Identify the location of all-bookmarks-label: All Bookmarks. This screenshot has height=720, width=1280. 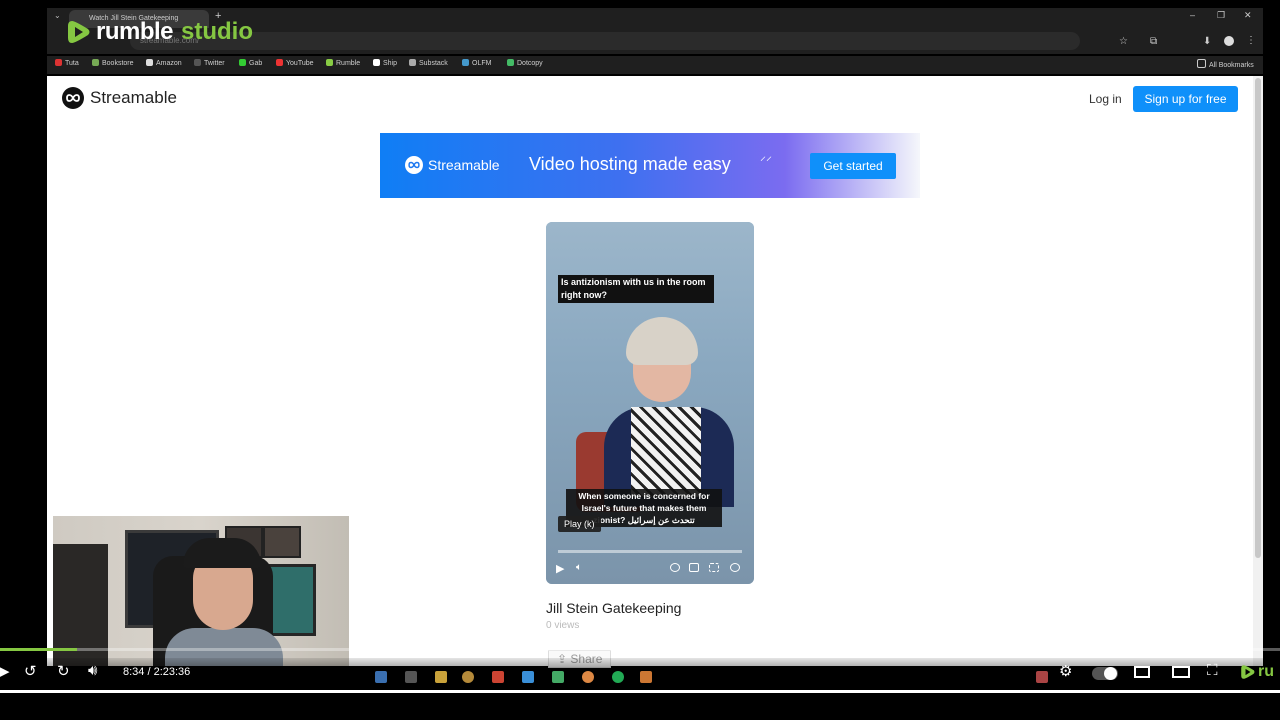
(1231, 65).